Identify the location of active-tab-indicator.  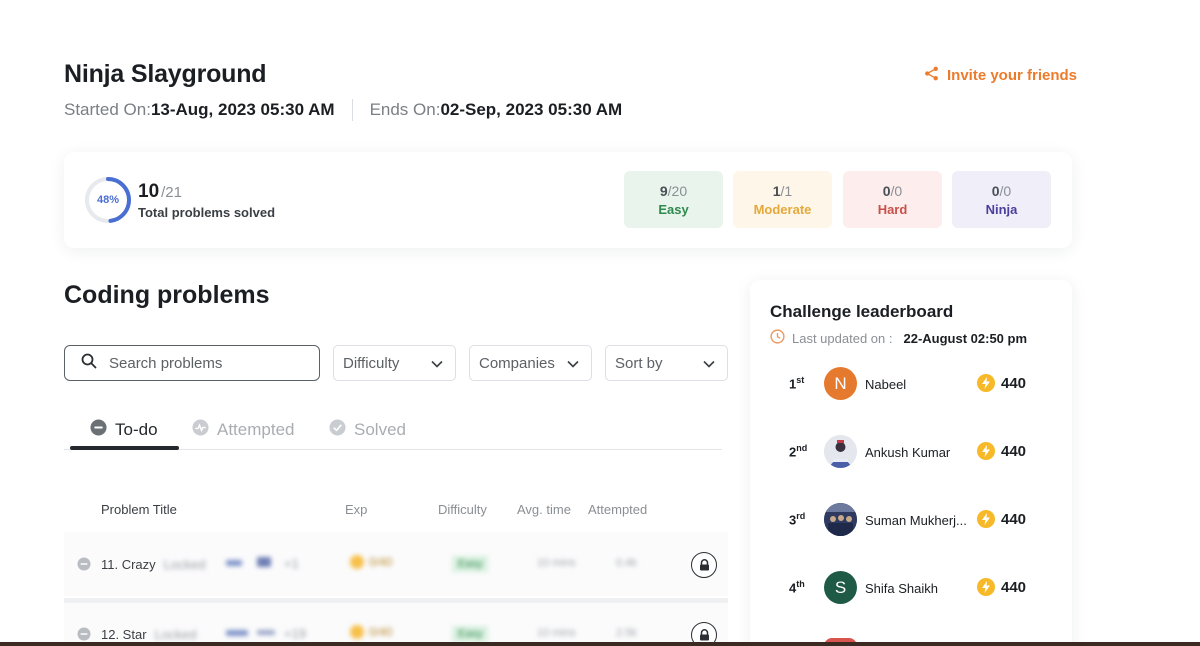
(124, 448).